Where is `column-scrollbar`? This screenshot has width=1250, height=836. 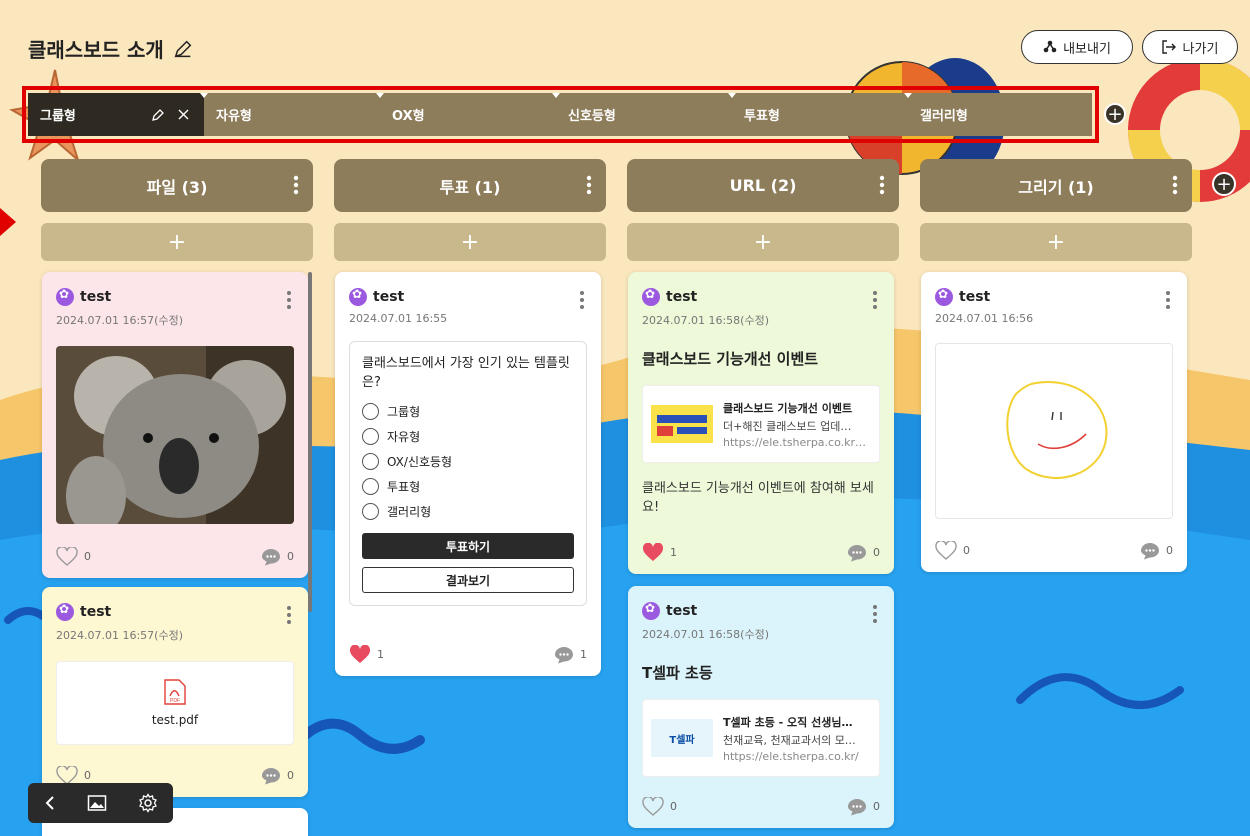
column-scrollbar is located at coordinates (310, 442).